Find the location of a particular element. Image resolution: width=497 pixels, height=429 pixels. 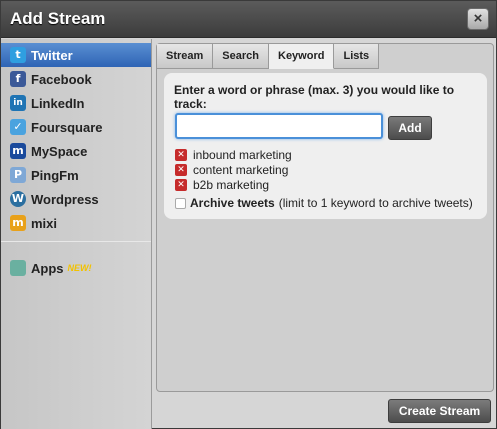

tab-stream: Stream is located at coordinates (185, 56).